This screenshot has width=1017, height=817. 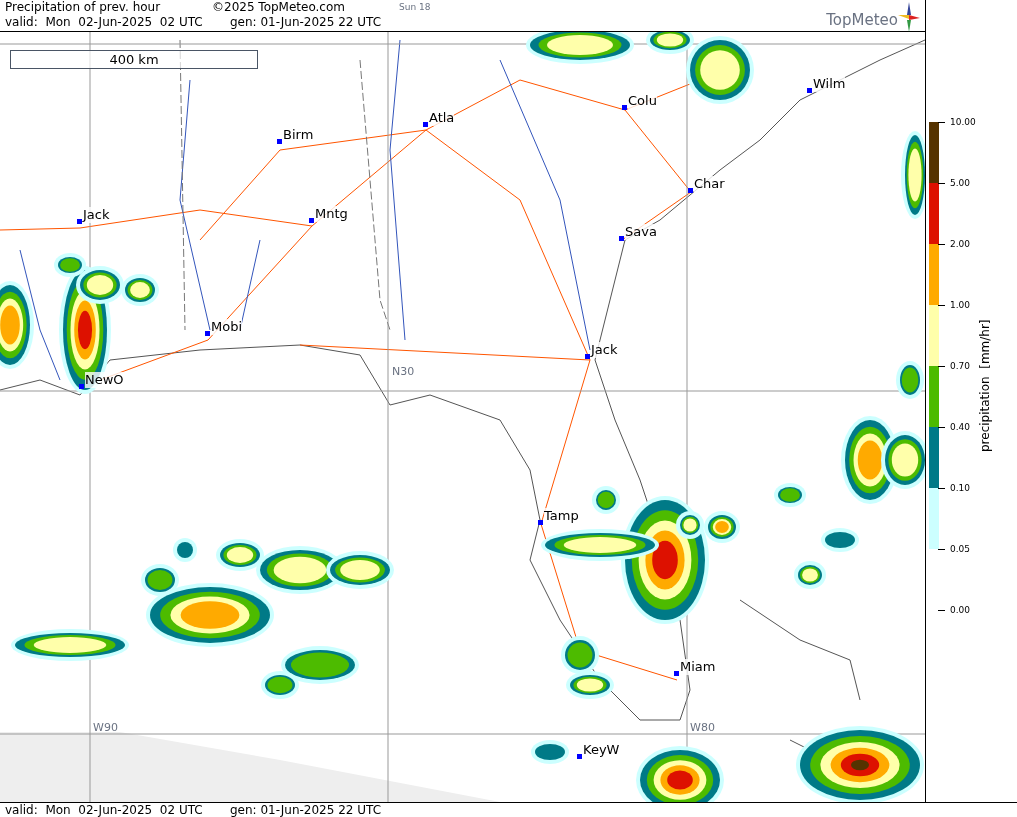 What do you see at coordinates (960, 305) in the screenshot?
I see `tick-label: 1.00` at bounding box center [960, 305].